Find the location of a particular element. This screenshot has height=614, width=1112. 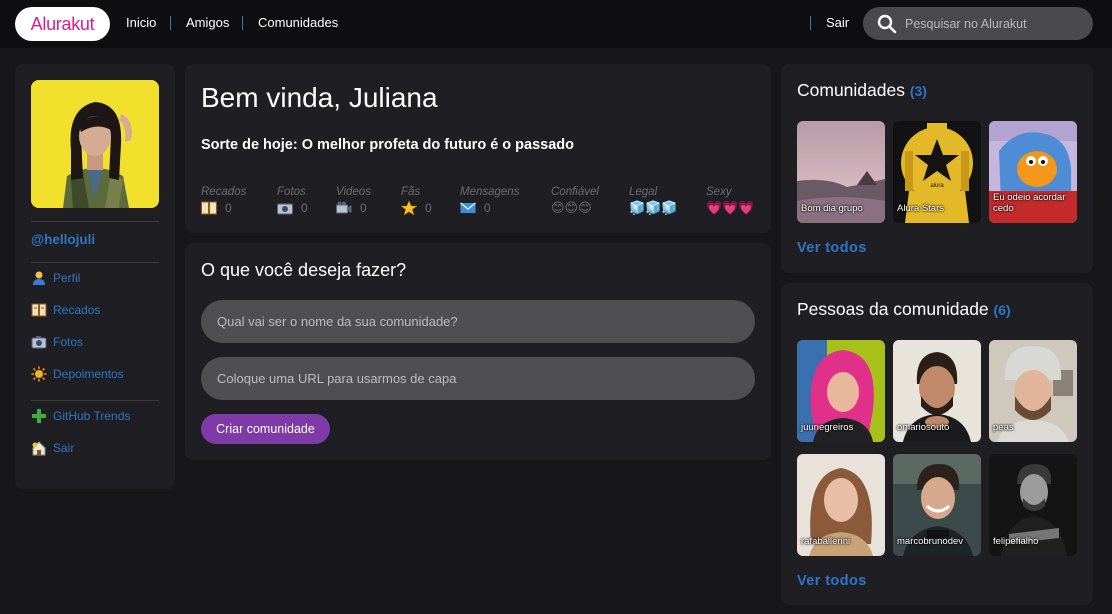

top-bar: Alurakut Inicio Amigos Comunidades Sair is located at coordinates (556, 24).